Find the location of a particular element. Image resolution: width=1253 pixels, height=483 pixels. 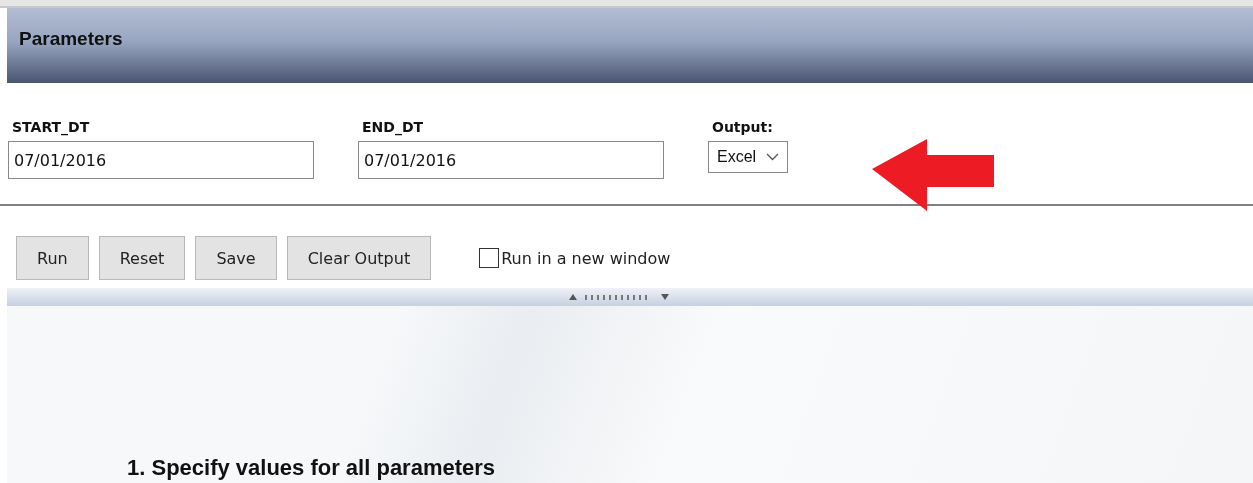

toolbar-button: Clear Output is located at coordinates (359, 258).